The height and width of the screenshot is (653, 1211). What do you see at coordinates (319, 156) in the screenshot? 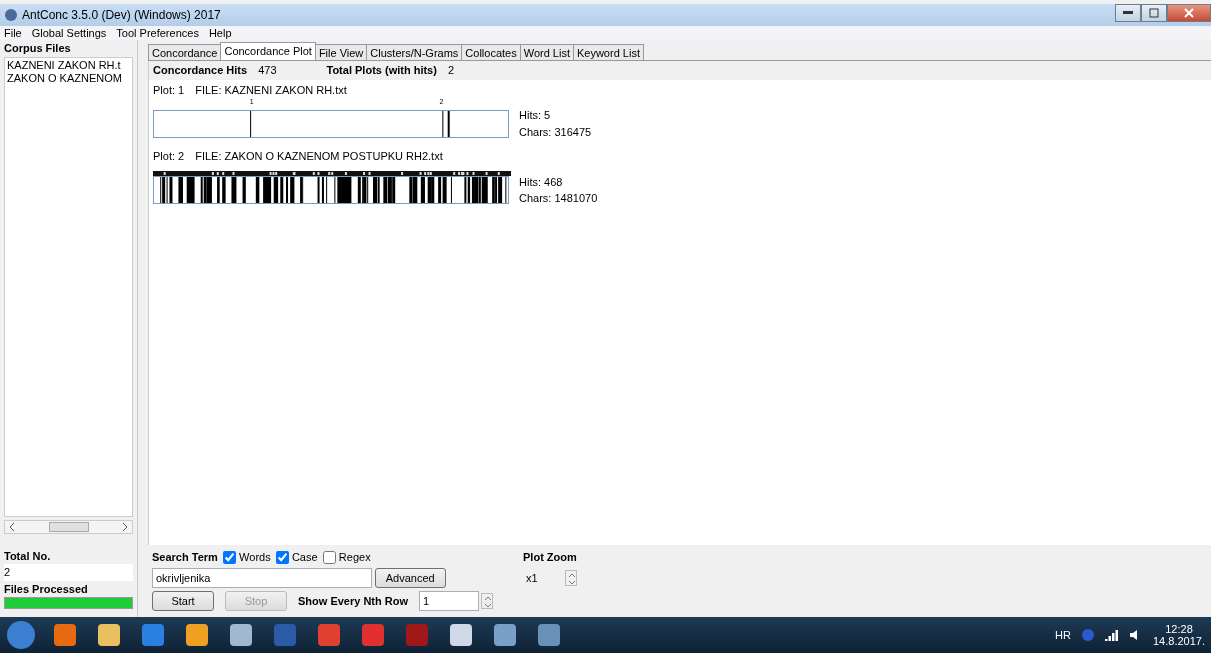
I see `plot-file-name: FILE: ZAKON O KAZNENOM POSTUPKU RH2.txt` at bounding box center [319, 156].